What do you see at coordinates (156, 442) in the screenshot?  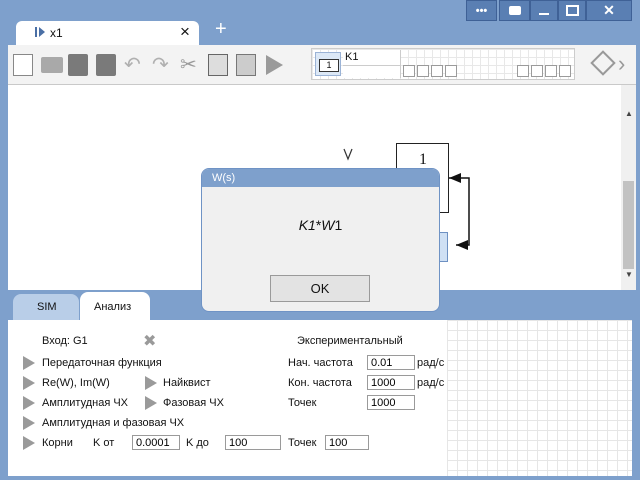 I see `k-from-field` at bounding box center [156, 442].